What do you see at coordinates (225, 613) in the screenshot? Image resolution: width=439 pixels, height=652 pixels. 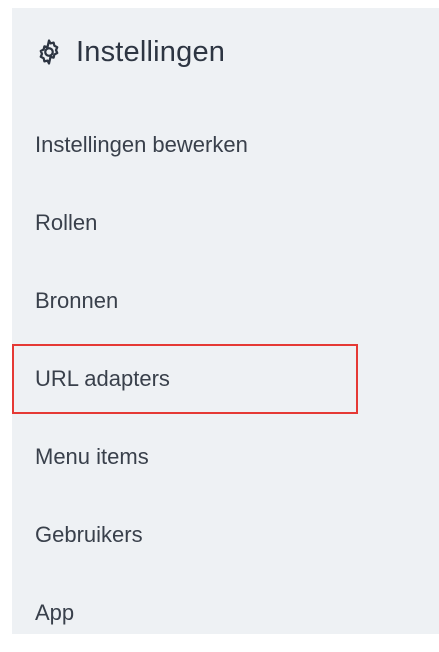 I see `menu-item-app: App` at bounding box center [225, 613].